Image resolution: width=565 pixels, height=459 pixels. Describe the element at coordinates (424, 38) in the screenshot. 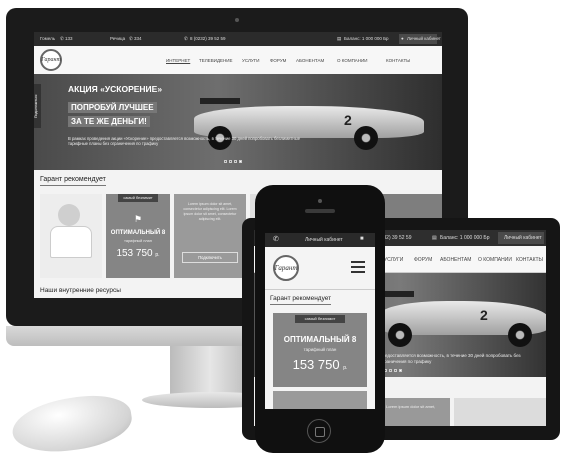

I see `topbar-cabinet-link: Личный кабинет` at that location.